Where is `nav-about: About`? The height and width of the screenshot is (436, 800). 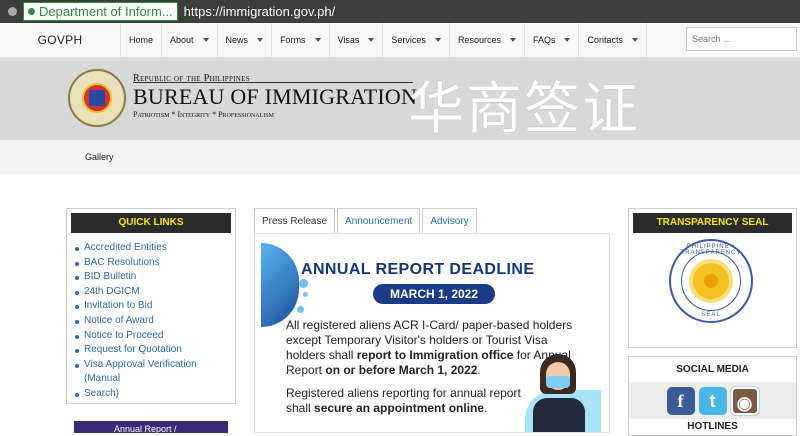 nav-about: About is located at coordinates (189, 40).